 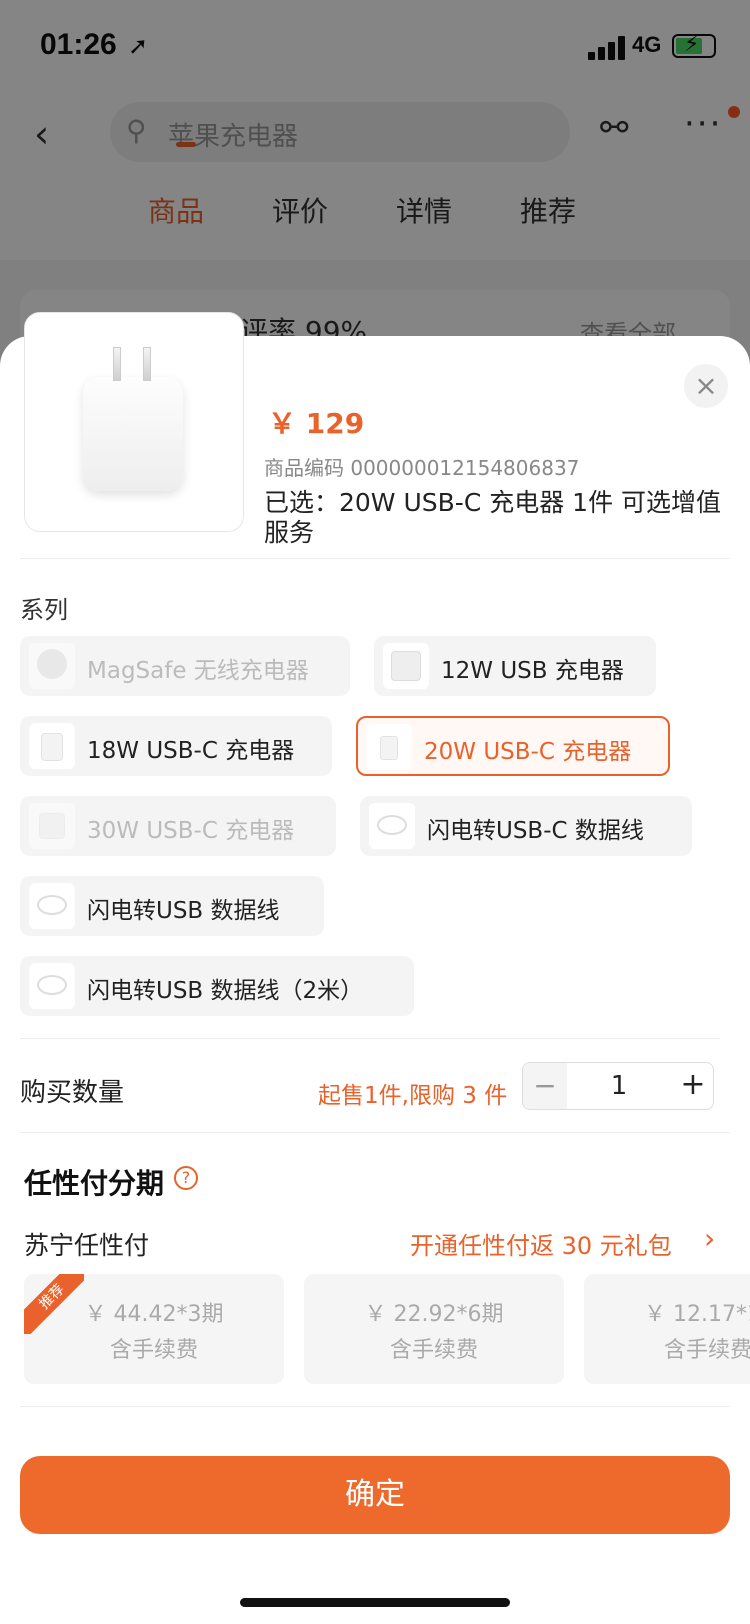 What do you see at coordinates (198, 671) in the screenshot?
I see `option-label: MagSafe 无线充电器` at bounding box center [198, 671].